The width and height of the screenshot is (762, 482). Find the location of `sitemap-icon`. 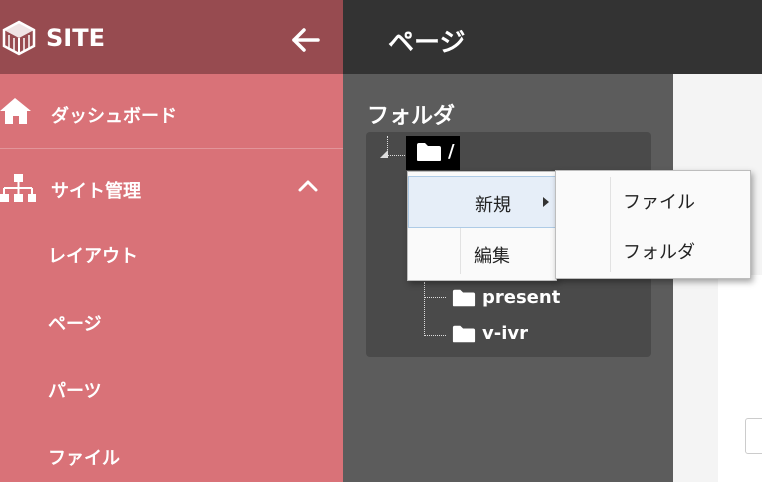

sitemap-icon is located at coordinates (18, 188).